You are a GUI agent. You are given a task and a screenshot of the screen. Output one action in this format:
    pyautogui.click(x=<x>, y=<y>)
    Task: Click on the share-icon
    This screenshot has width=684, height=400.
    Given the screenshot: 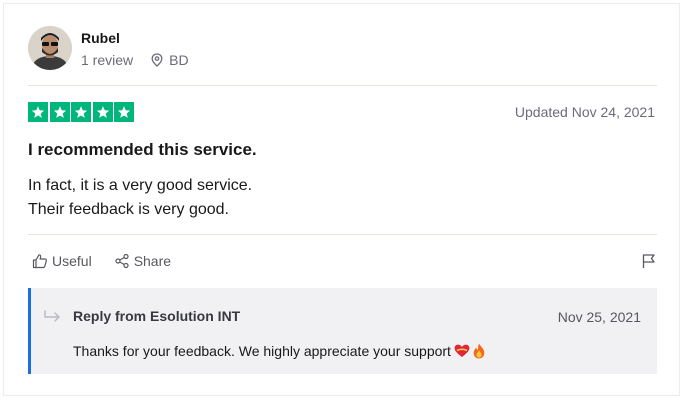 What is the action you would take?
    pyautogui.click(x=122, y=261)
    